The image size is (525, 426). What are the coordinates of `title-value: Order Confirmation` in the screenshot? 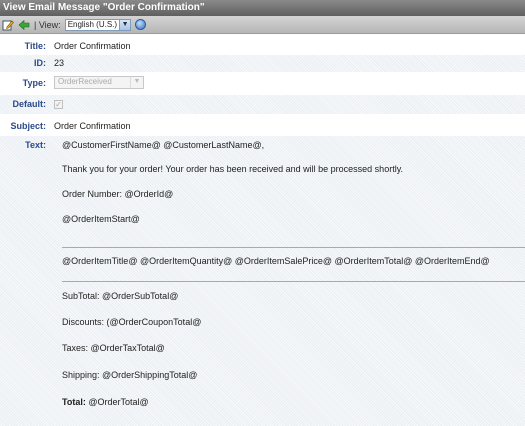 It's located at (92, 46).